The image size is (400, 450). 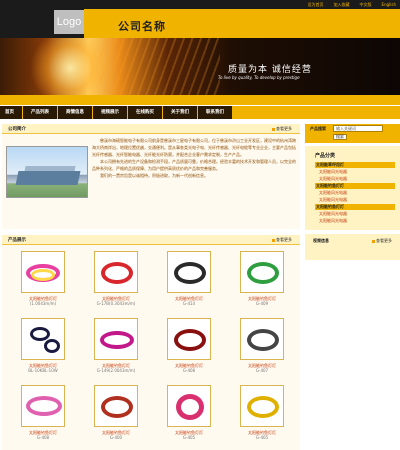 I want to click on search-button: 搜索, so click(x=340, y=137).